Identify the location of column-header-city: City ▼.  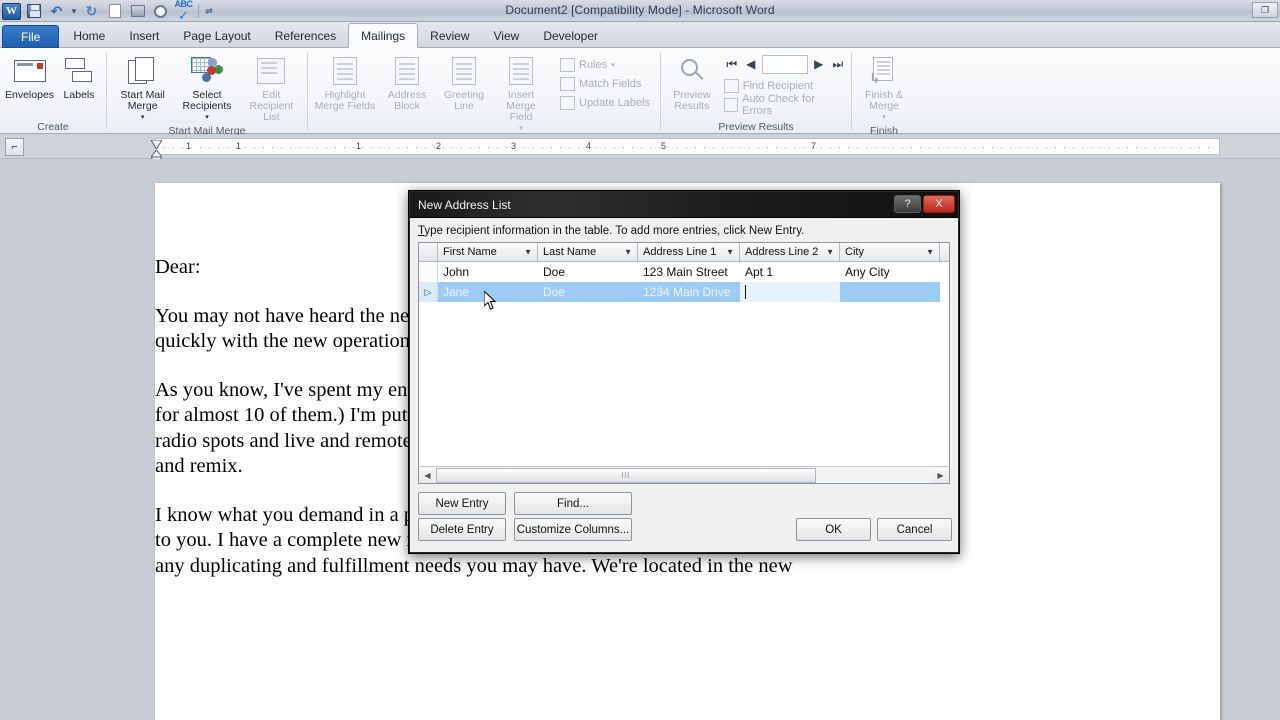
(890, 252).